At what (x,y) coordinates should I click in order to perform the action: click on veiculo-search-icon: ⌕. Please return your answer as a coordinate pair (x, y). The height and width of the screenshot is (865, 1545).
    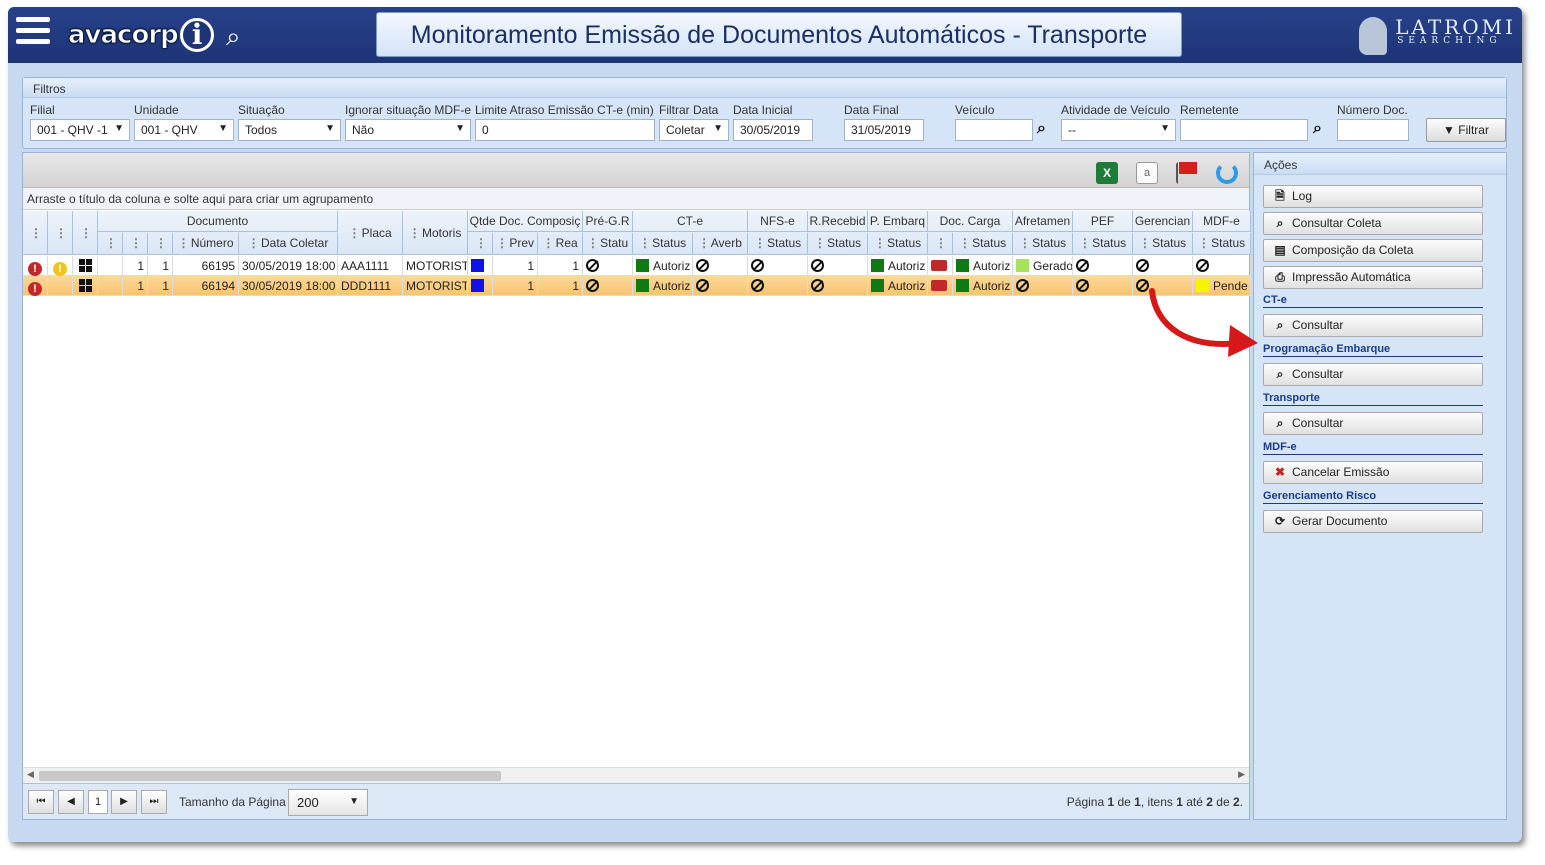
    Looking at the image, I should click on (1041, 129).